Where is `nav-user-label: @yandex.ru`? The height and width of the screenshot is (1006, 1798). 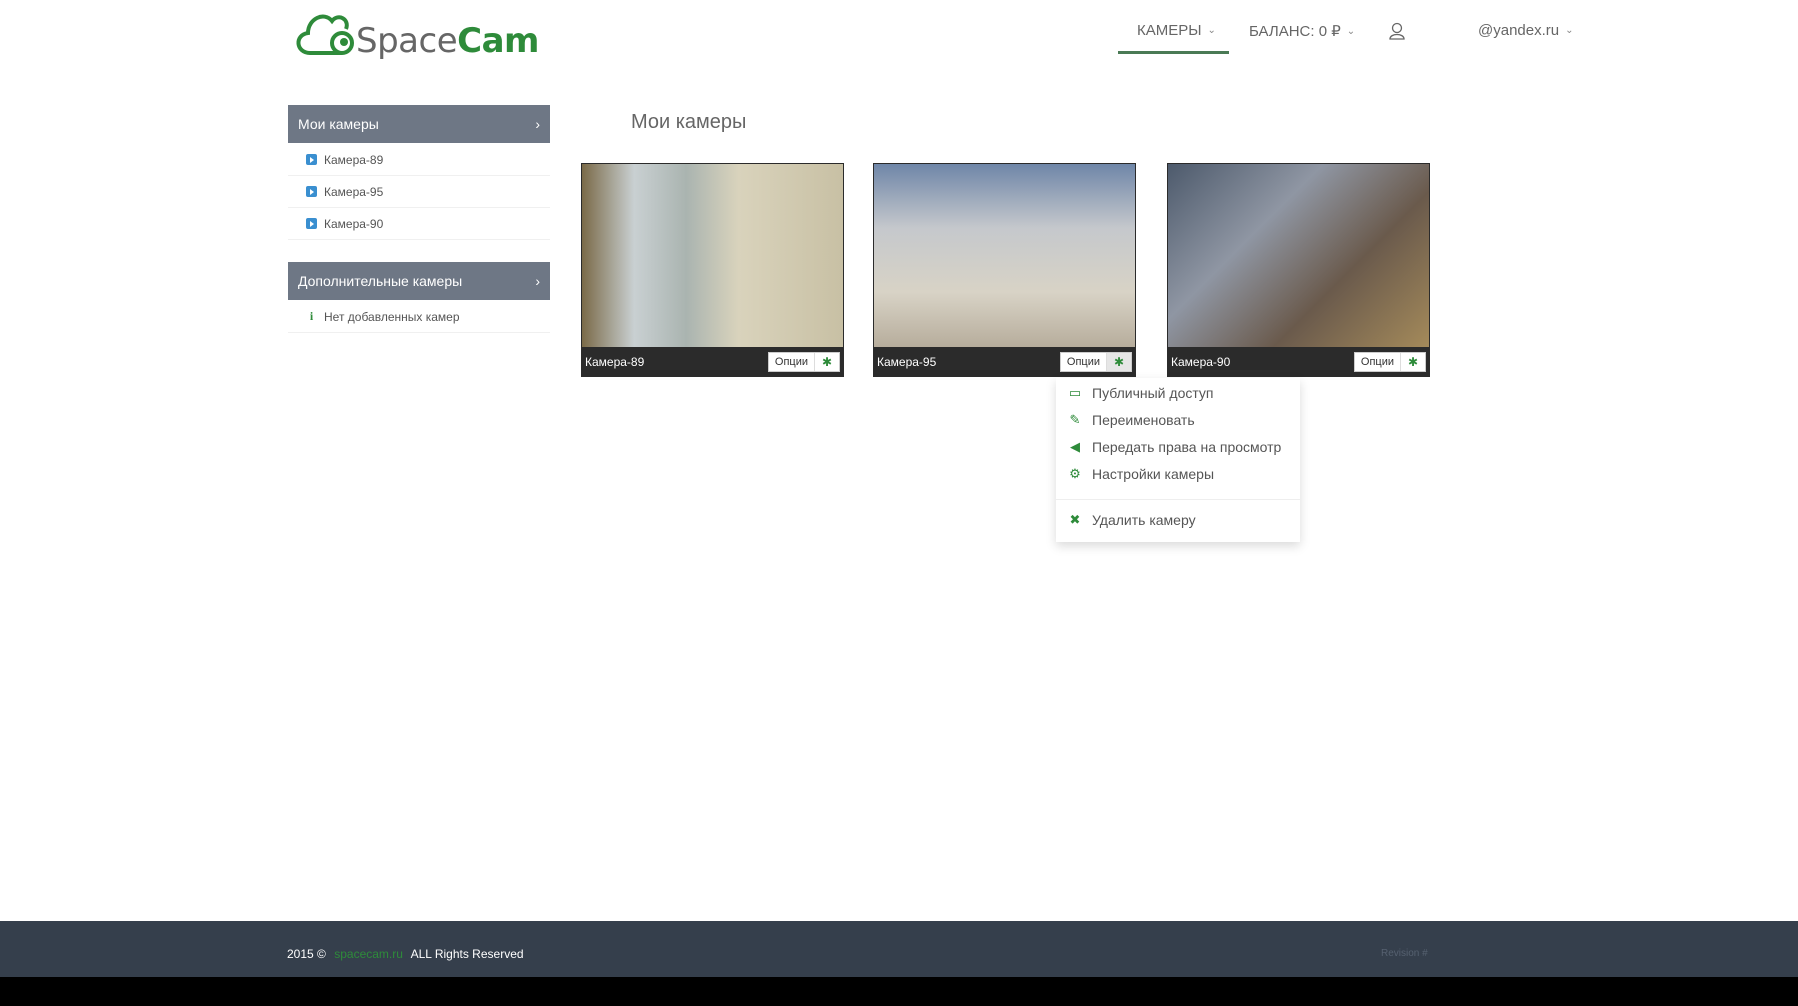 nav-user-label: @yandex.ru is located at coordinates (1519, 30).